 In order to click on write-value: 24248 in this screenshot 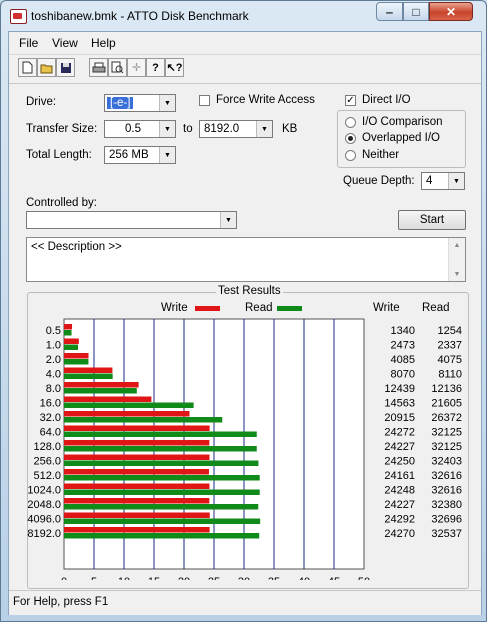, I will do `click(399, 491)`.